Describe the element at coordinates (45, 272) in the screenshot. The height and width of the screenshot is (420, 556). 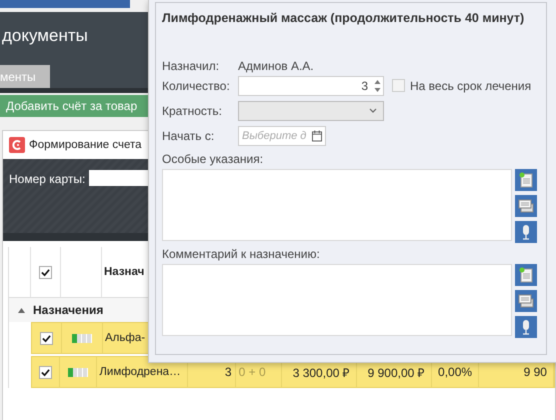
I see `select-all-checkbox` at that location.